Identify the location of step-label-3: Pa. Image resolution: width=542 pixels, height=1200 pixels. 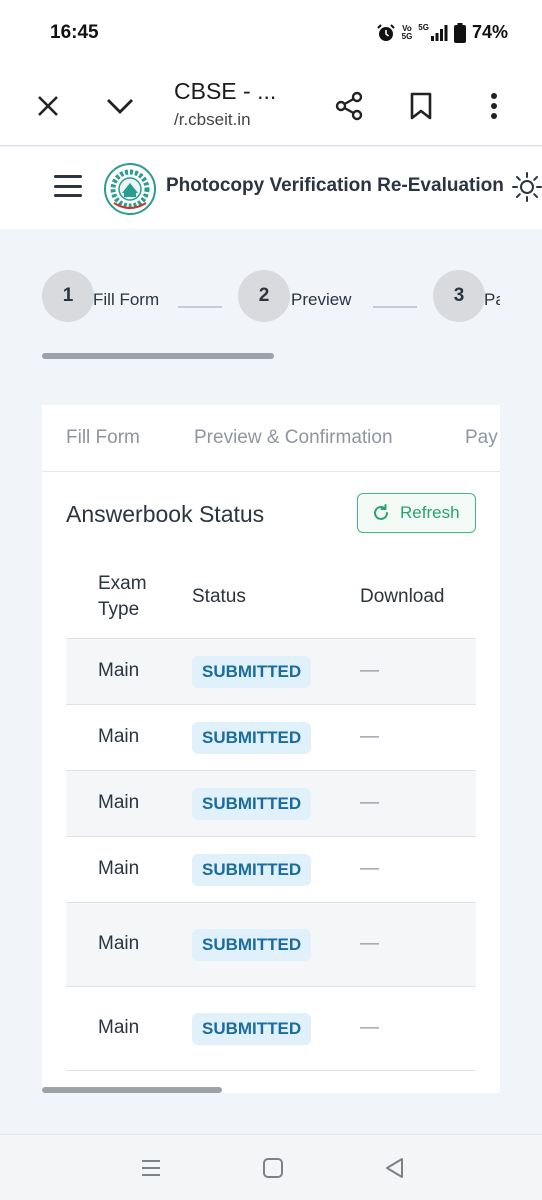
(492, 299).